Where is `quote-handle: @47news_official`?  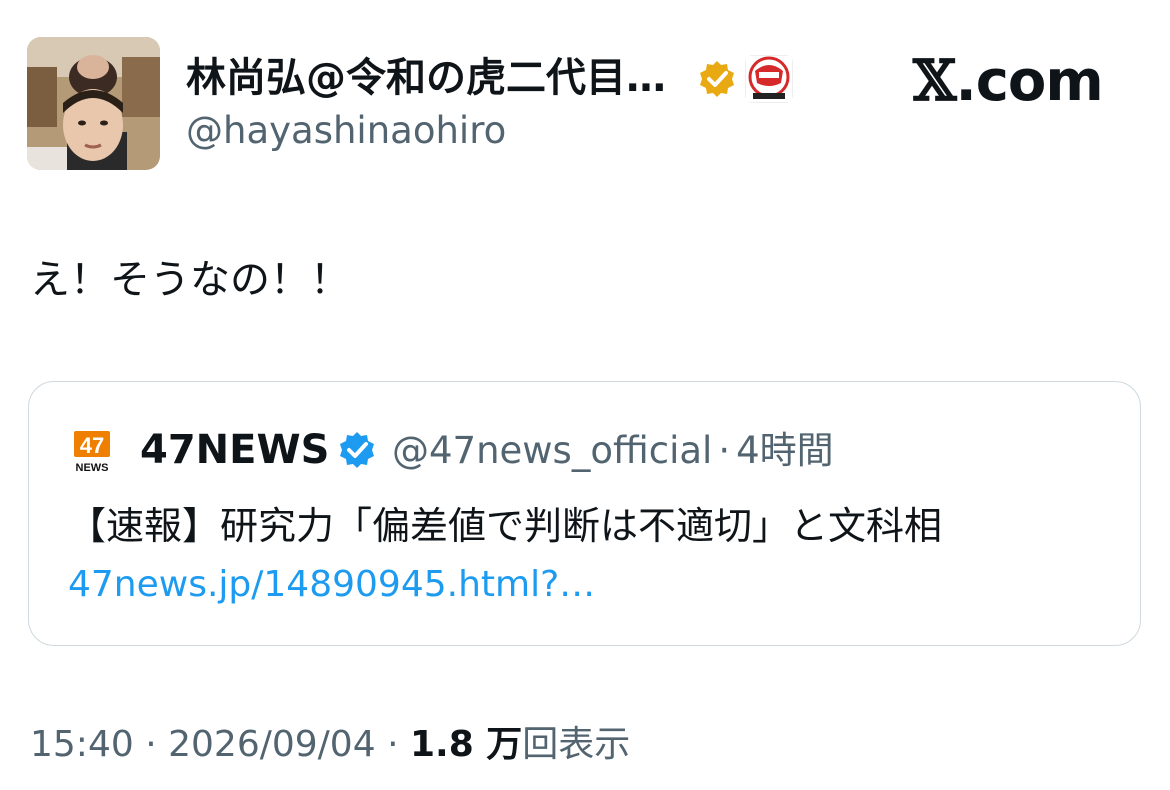
quote-handle: @47news_official is located at coordinates (552, 450).